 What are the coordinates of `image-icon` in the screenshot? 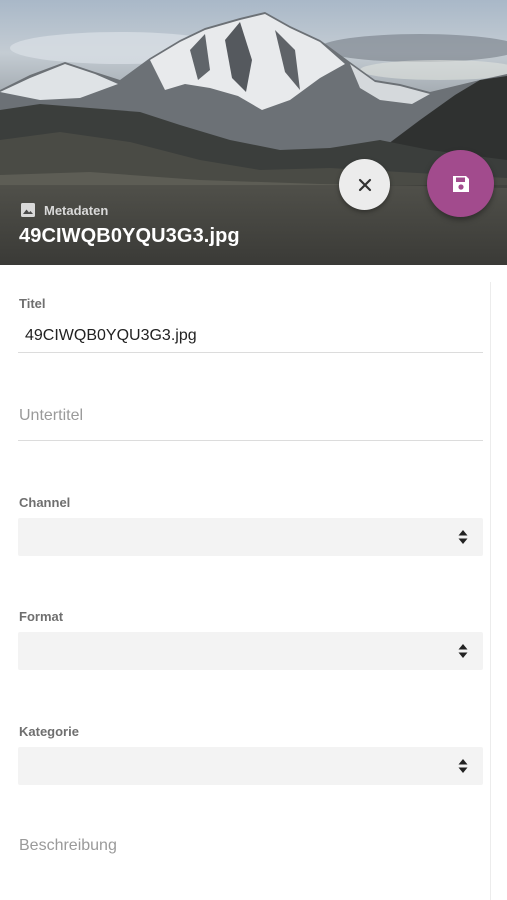 It's located at (28, 210).